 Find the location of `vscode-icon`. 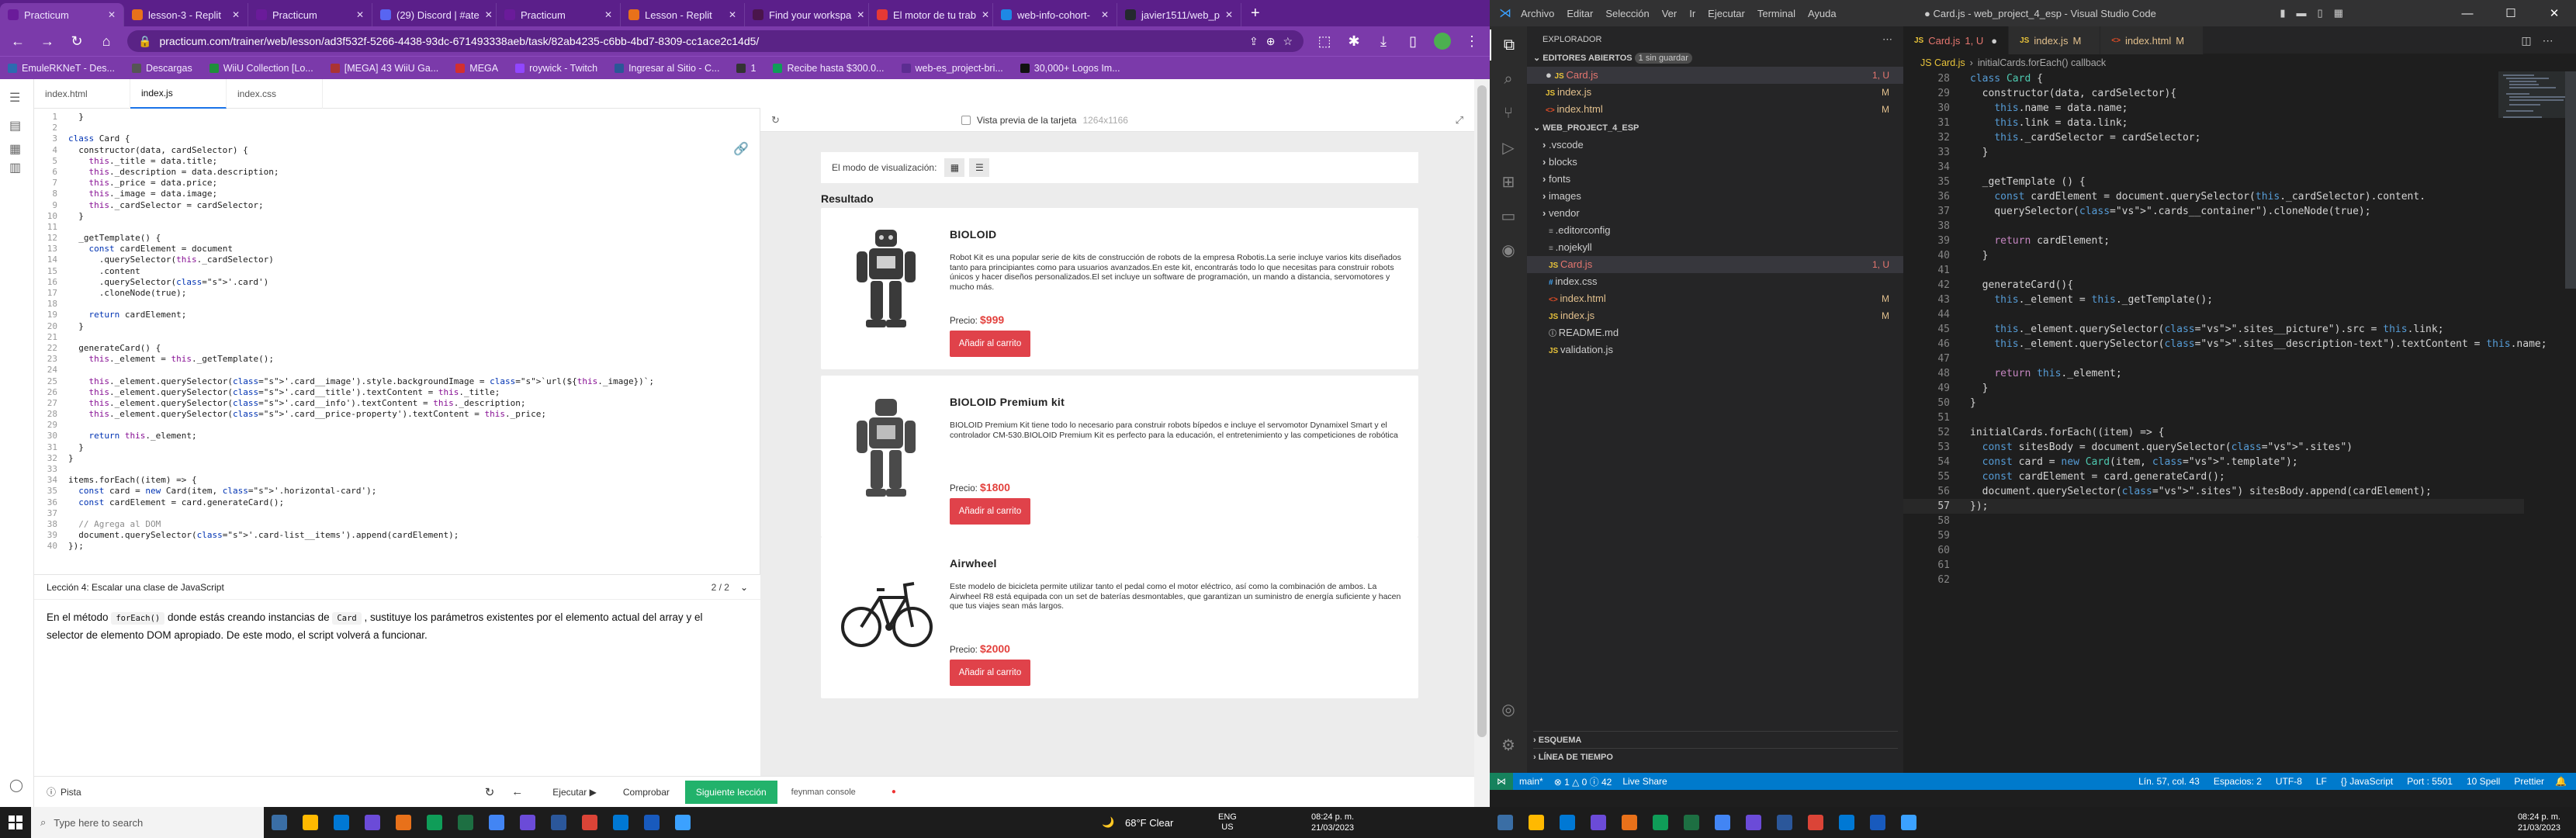

vscode-icon is located at coordinates (1908, 822).